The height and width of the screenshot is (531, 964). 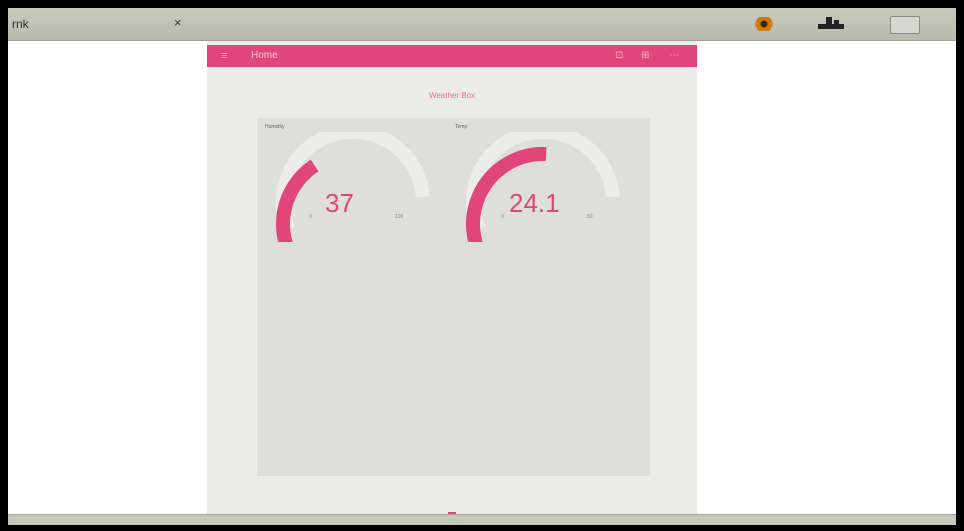 I want to click on window-tab-title: rnk, so click(x=20, y=24).